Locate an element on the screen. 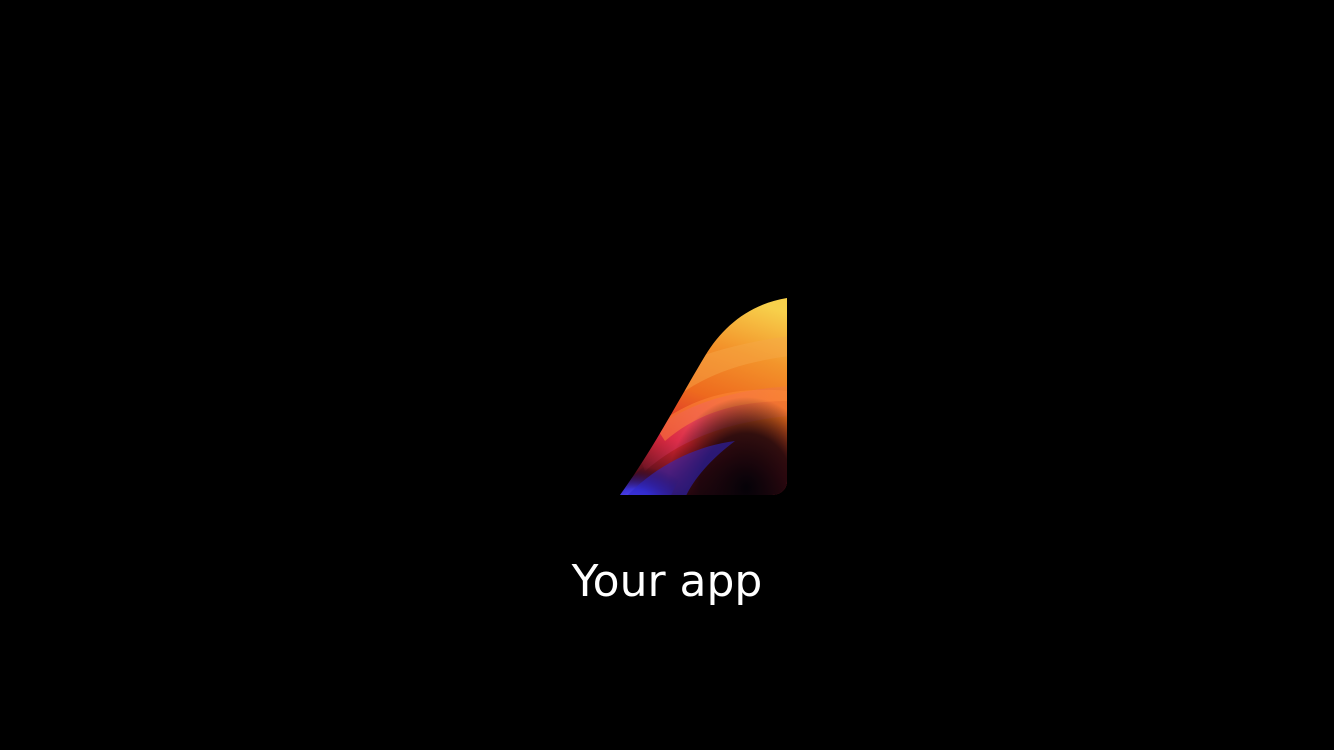  app-name-title: Your app is located at coordinates (667, 581).